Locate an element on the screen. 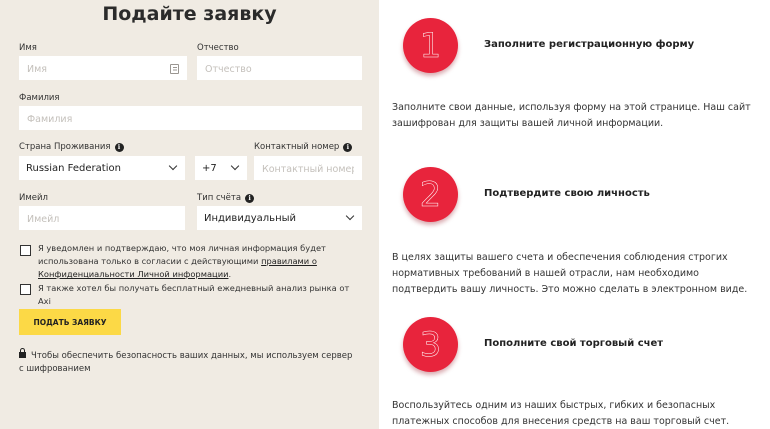  step-2-title: Подтвердите свою личность is located at coordinates (567, 193).